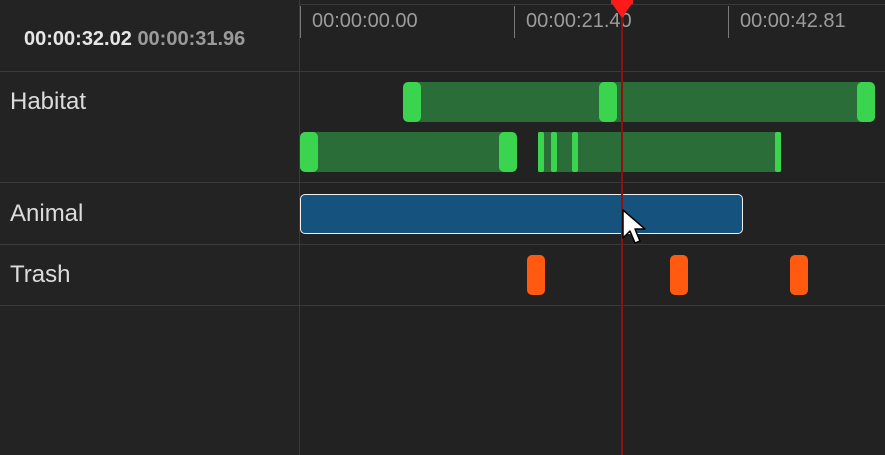 This screenshot has height=455, width=885. I want to click on ruler-tick-label: 00:00:42.81, so click(793, 21).